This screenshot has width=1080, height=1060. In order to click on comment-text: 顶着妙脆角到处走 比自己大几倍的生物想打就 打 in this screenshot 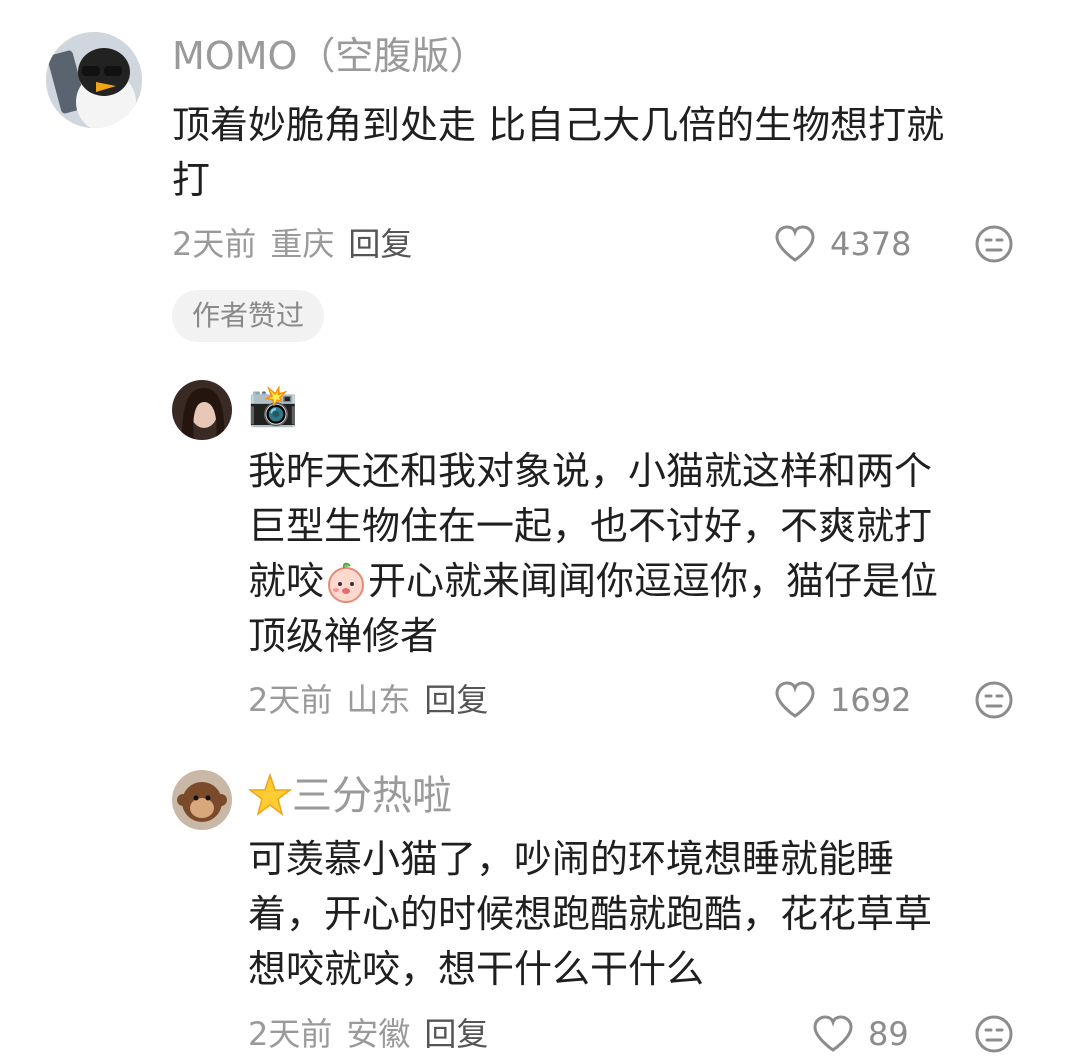, I will do `click(607, 153)`.